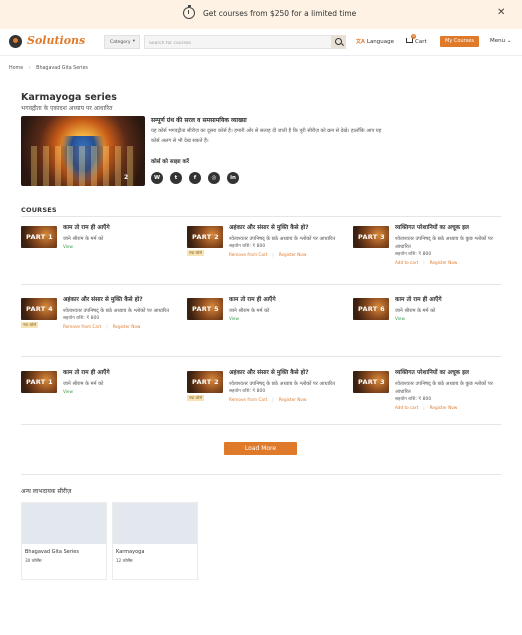 Image resolution: width=522 pixels, height=635 pixels. What do you see at coordinates (501, 12) in the screenshot?
I see `close-icon: ✕` at bounding box center [501, 12].